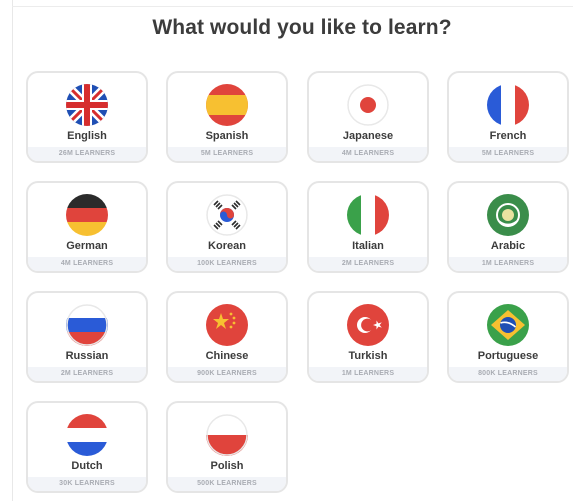 The height and width of the screenshot is (501, 573). Describe the element at coordinates (292, 6) in the screenshot. I see `page-border-top` at that location.